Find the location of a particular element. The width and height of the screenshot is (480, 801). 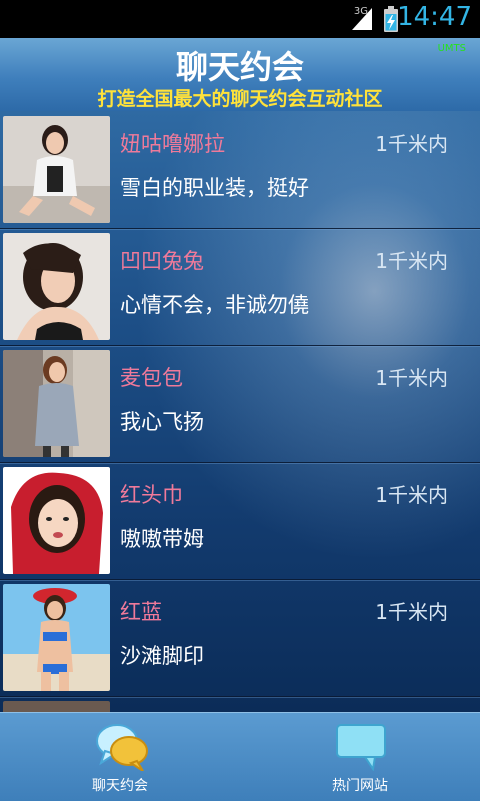

speech-bubble-icon is located at coordinates (361, 747).